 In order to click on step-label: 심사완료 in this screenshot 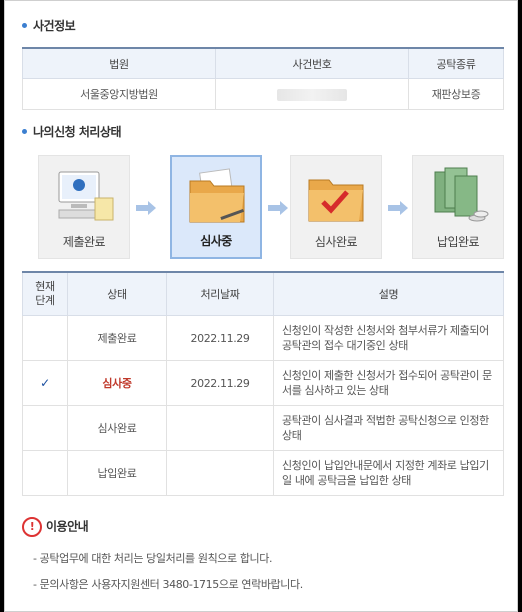, I will do `click(336, 242)`.